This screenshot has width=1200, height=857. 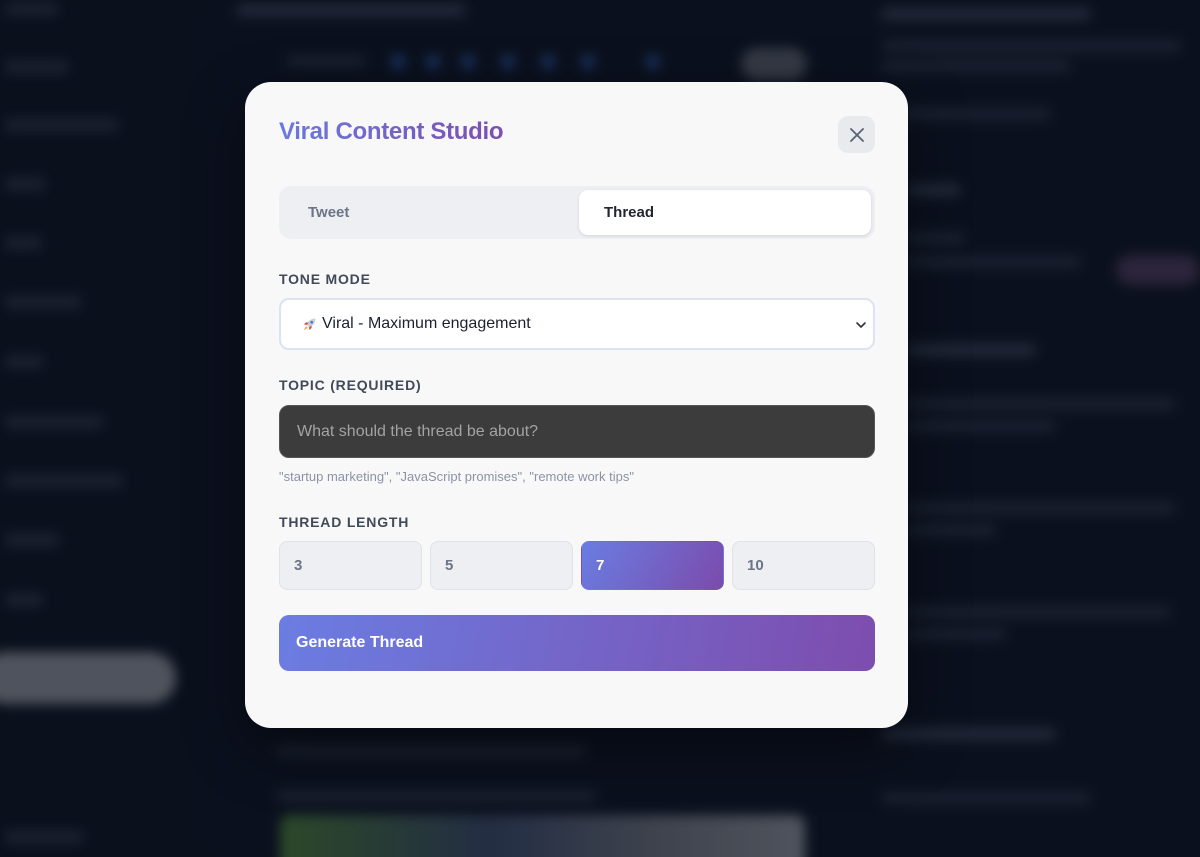 What do you see at coordinates (803, 565) in the screenshot?
I see `length-option-10: 10` at bounding box center [803, 565].